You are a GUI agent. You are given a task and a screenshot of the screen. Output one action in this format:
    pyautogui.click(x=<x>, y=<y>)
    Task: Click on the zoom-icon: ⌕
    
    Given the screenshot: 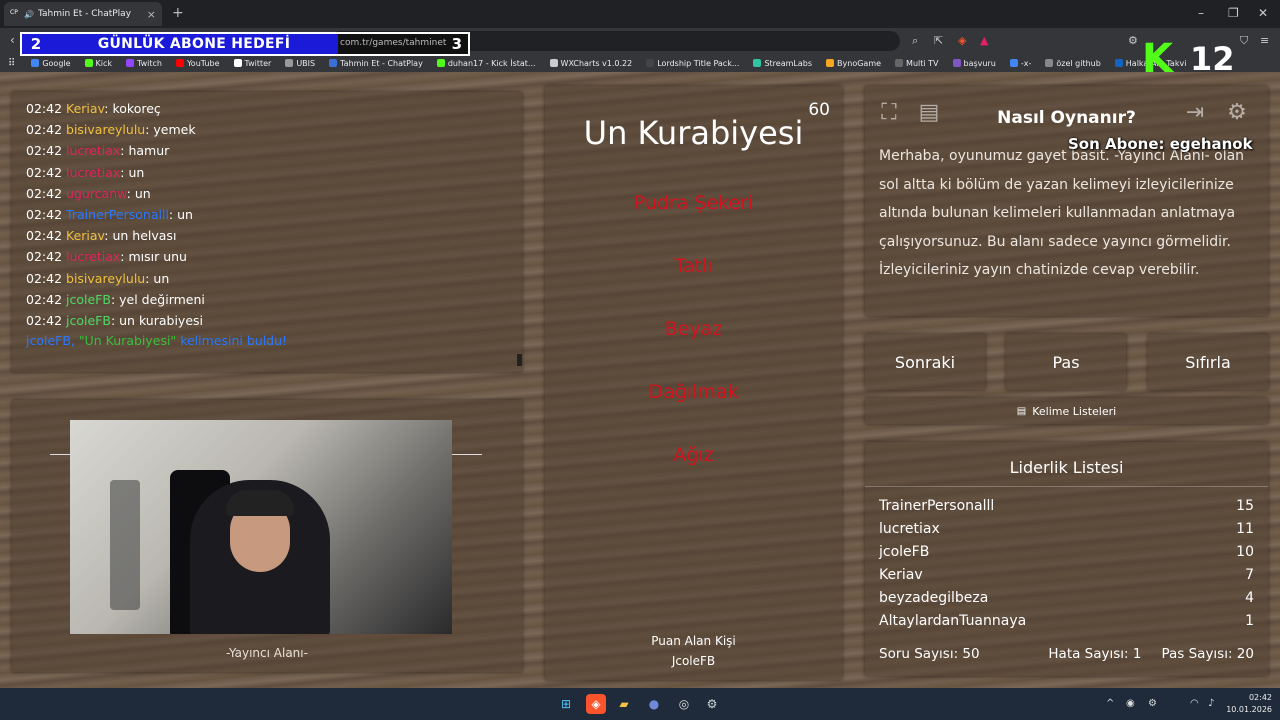 What is the action you would take?
    pyautogui.click(x=915, y=41)
    